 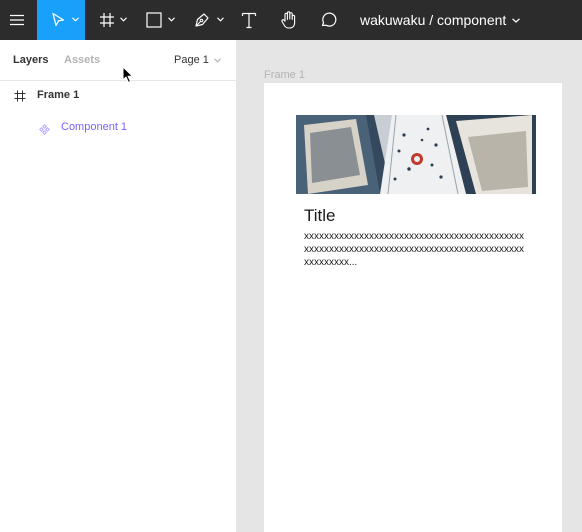 I want to click on move-tool-button, so click(x=61, y=20).